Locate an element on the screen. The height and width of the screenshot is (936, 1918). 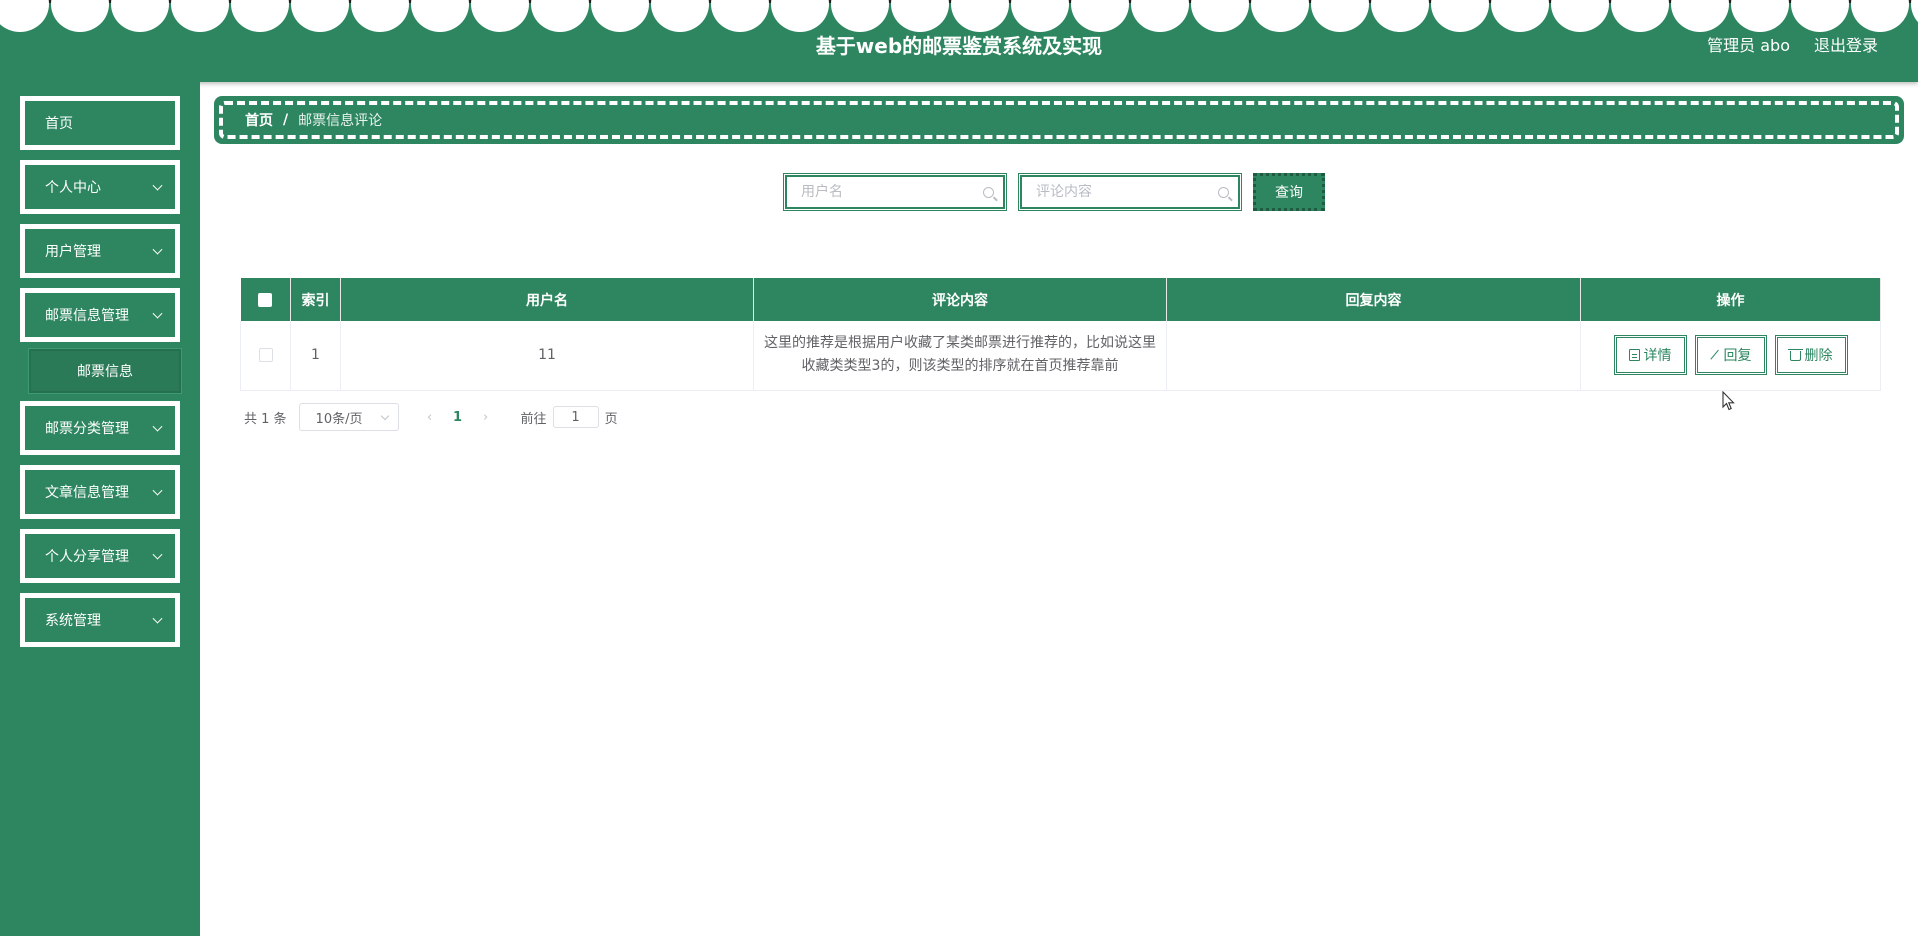
row-action-buttons: 详情 回复 删除 is located at coordinates (1730, 355).